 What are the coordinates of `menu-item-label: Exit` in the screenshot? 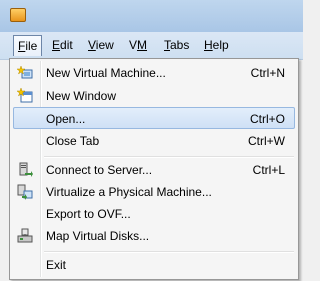 It's located at (56, 265).